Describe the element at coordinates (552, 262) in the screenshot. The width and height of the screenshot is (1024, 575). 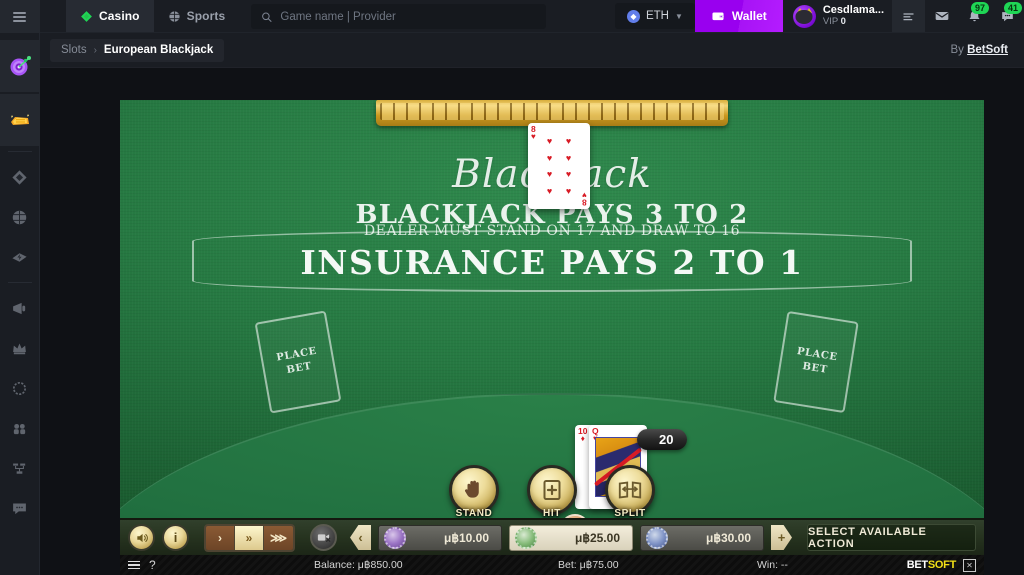
I see `table-insurance-line: INSURANCE PAYS 2 TO 1` at that location.